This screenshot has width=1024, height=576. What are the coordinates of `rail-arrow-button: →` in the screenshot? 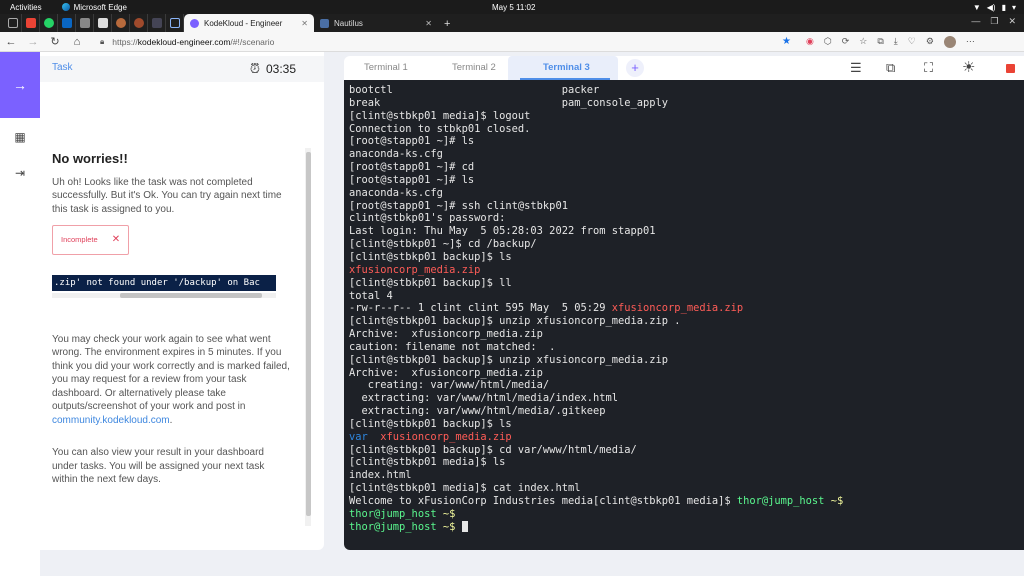 It's located at (20, 85).